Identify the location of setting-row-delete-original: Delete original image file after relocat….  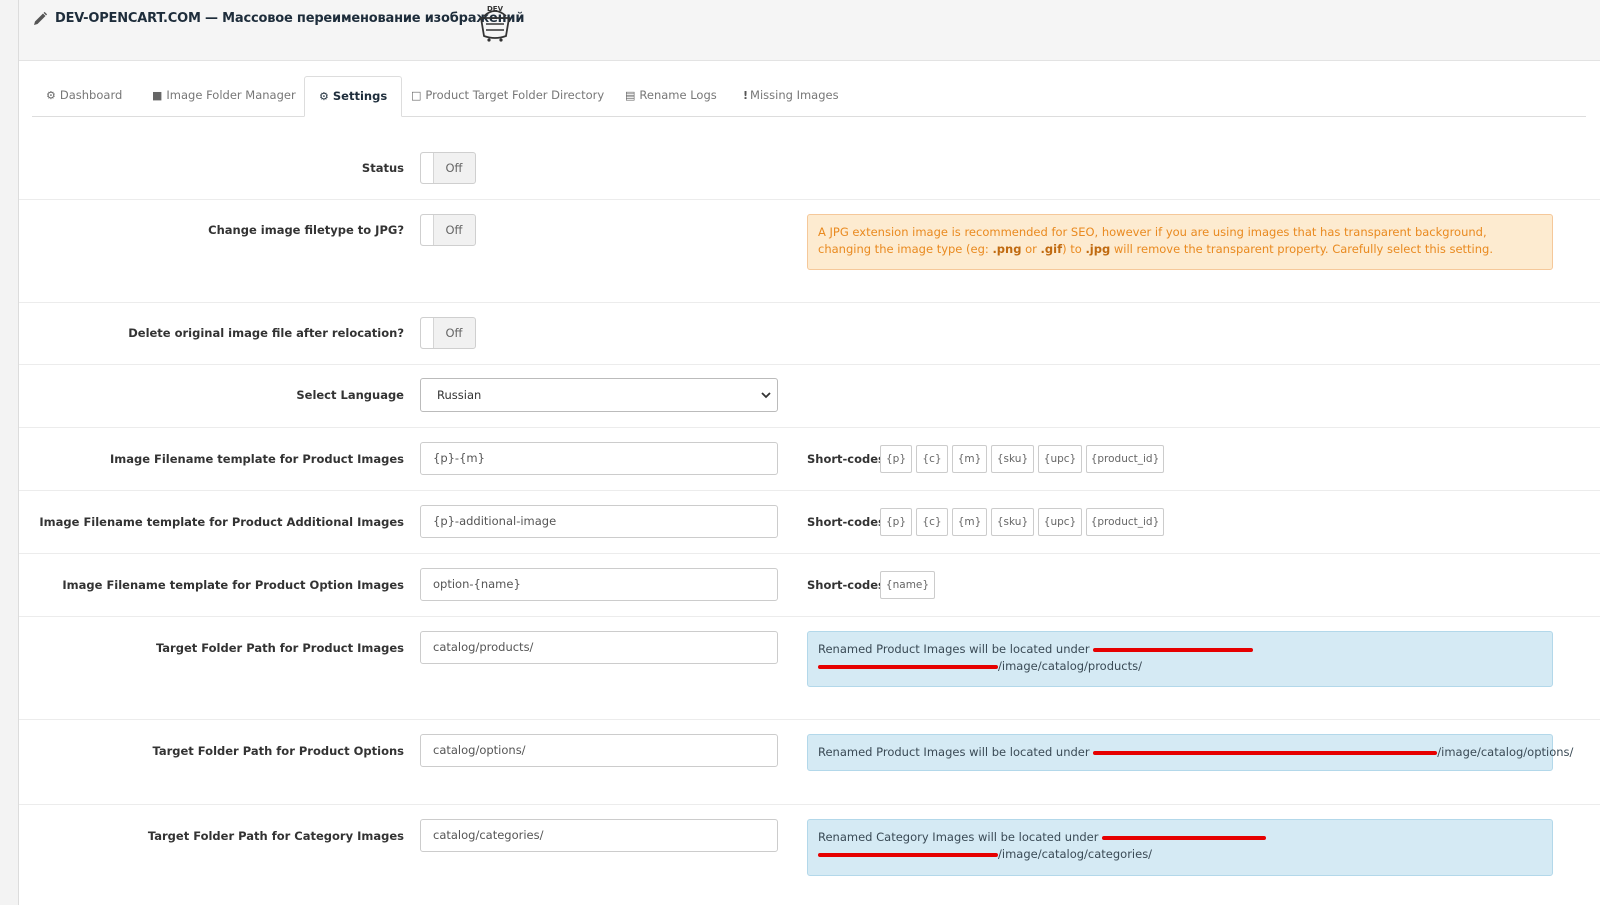
(809, 334).